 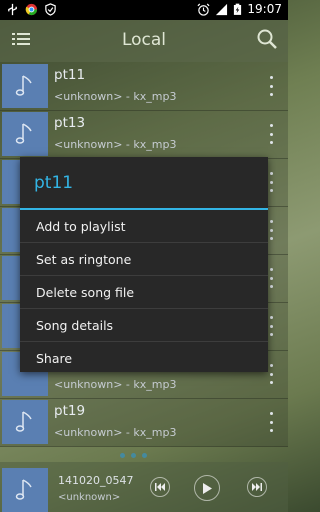 I want to click on page-indicator, so click(x=133, y=455).